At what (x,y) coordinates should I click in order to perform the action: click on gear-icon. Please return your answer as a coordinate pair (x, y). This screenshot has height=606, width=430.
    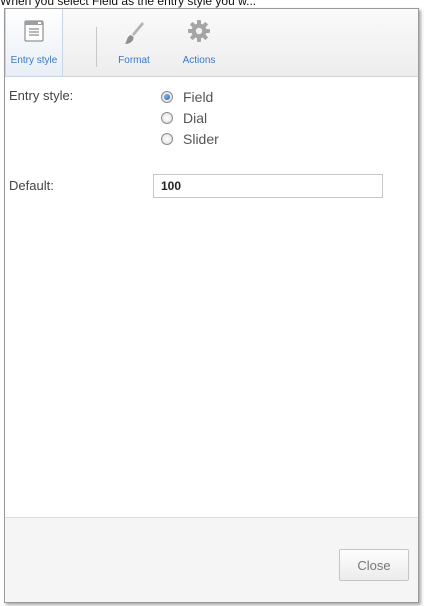
    Looking at the image, I should click on (199, 32).